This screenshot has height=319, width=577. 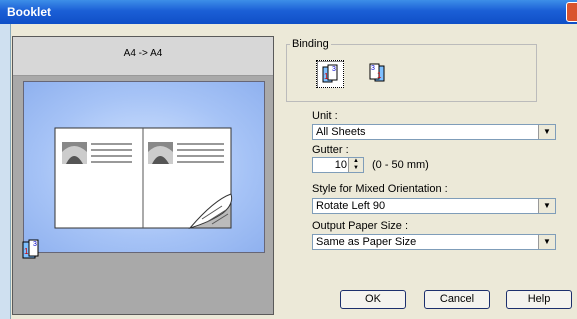 What do you see at coordinates (5, 171) in the screenshot?
I see `left-edge-strip` at bounding box center [5, 171].